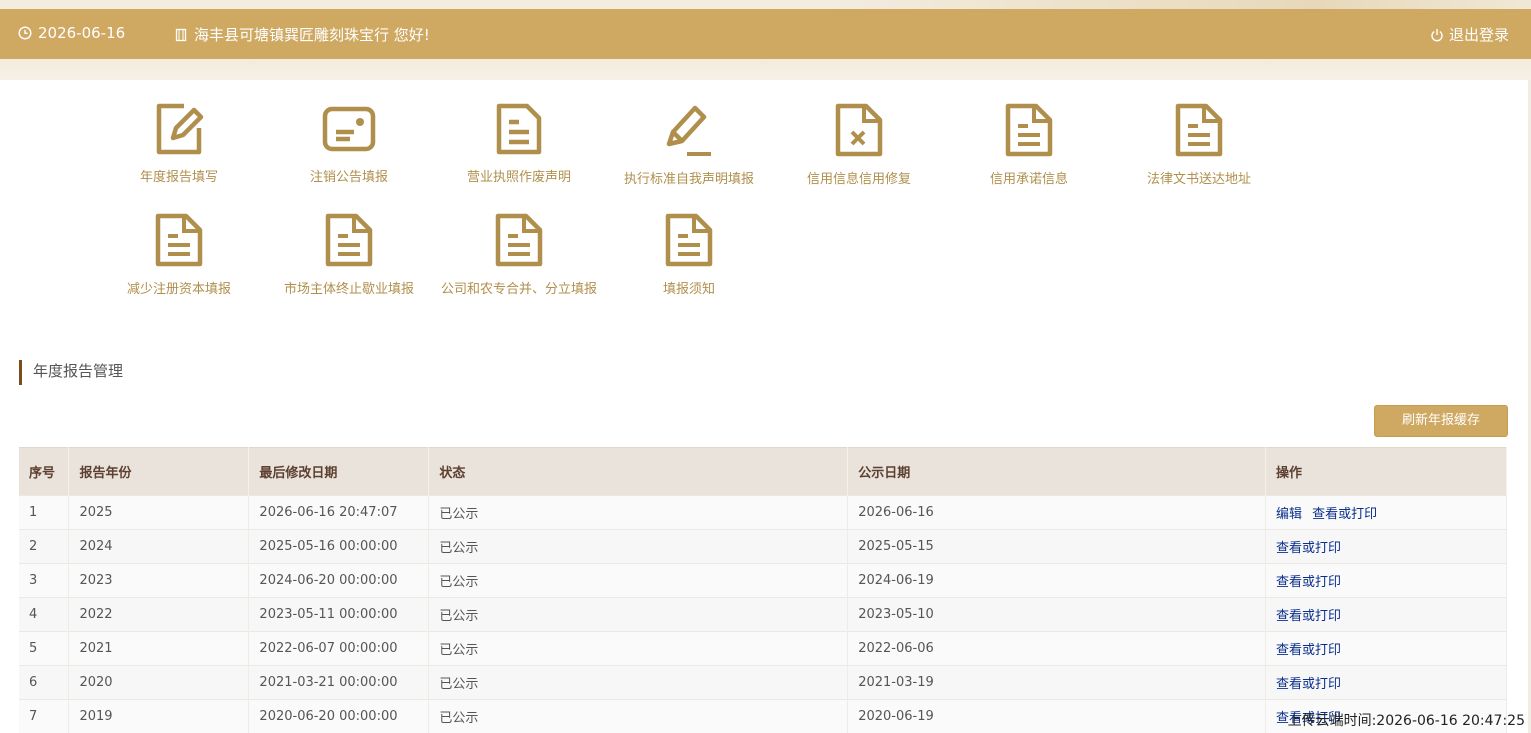 Image resolution: width=1531 pixels, height=733 pixels. What do you see at coordinates (1441, 421) in the screenshot?
I see `refresh-cache-button: 刷新年报缓存` at bounding box center [1441, 421].